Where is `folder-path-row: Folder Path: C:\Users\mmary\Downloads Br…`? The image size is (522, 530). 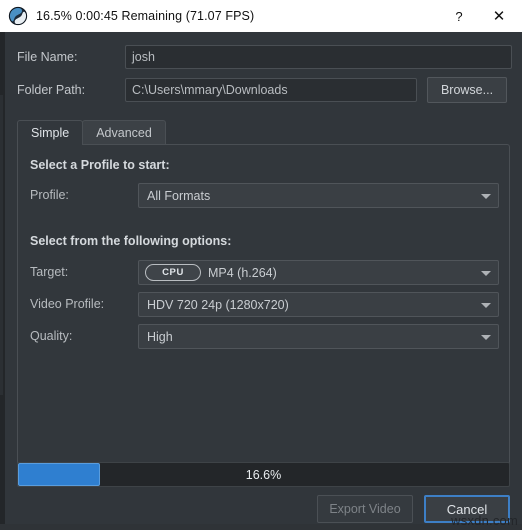 folder-path-row: Folder Path: C:\Users\mmary\Downloads Br… is located at coordinates (264, 90).